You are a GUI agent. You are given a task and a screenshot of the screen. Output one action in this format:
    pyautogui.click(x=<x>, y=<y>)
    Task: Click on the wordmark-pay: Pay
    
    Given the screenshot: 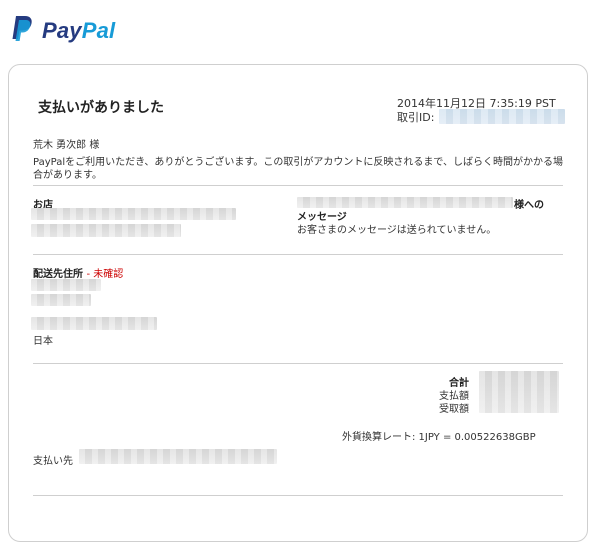 What is the action you would take?
    pyautogui.click(x=62, y=30)
    